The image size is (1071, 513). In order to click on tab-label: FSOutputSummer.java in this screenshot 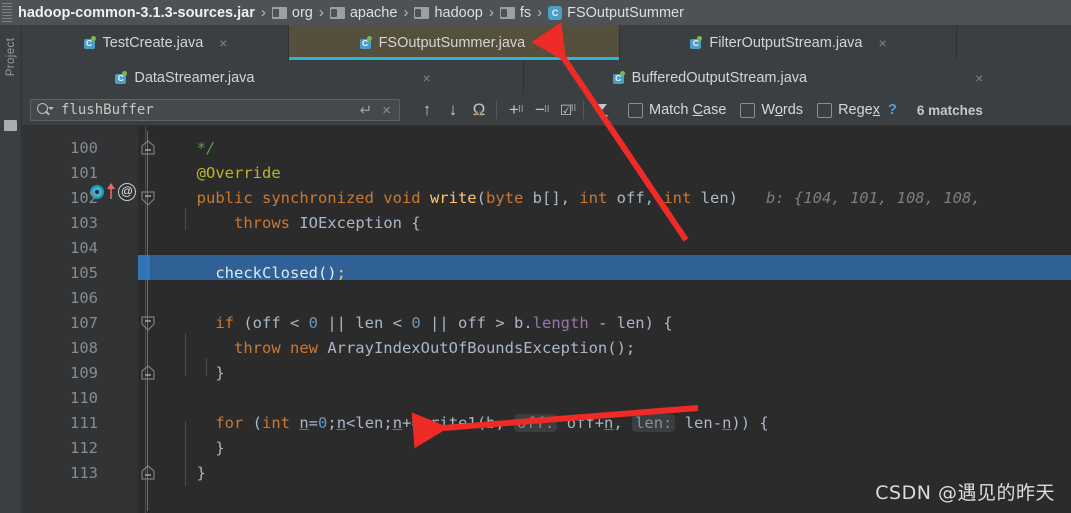, I will do `click(452, 42)`.